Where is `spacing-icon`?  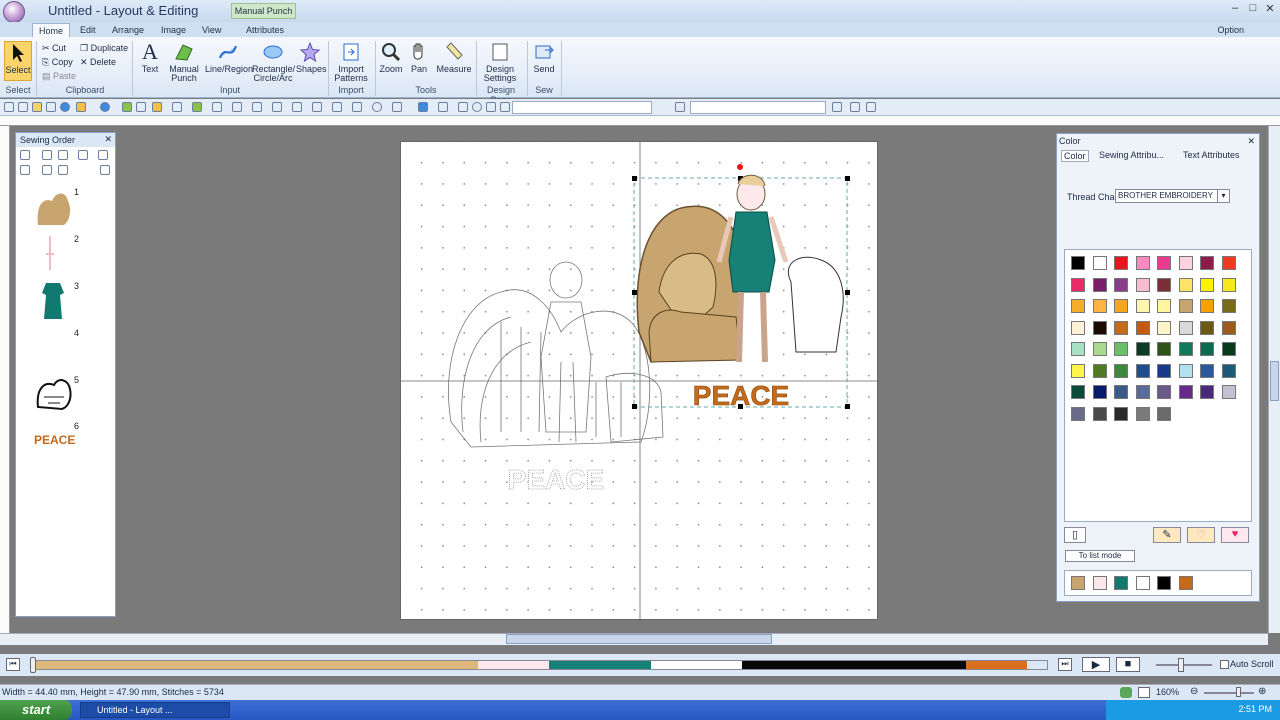
spacing-icon is located at coordinates (837, 107).